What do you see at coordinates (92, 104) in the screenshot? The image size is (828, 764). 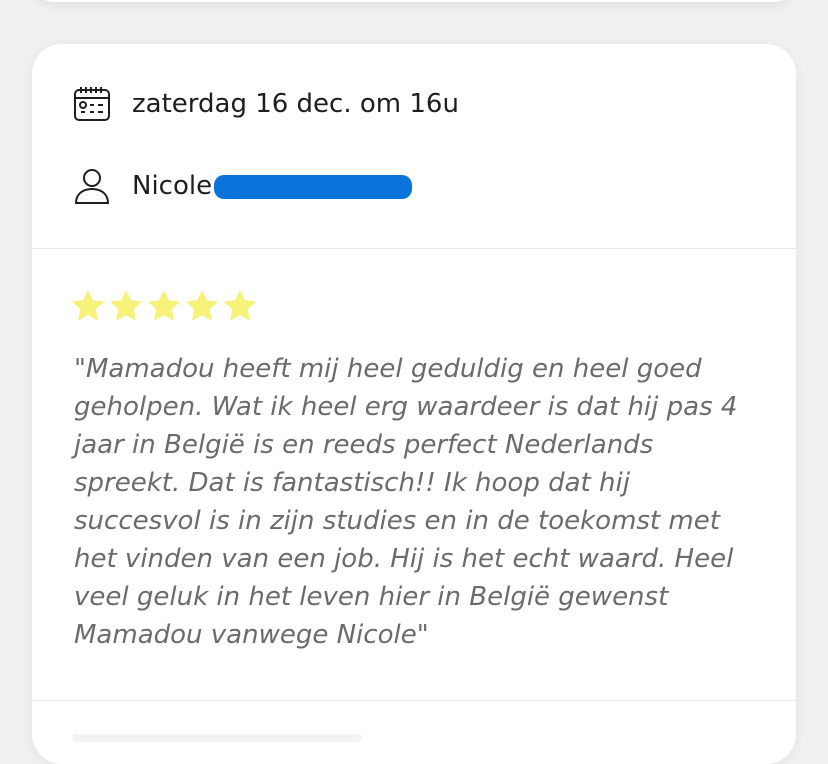 I see `calendar-icon` at bounding box center [92, 104].